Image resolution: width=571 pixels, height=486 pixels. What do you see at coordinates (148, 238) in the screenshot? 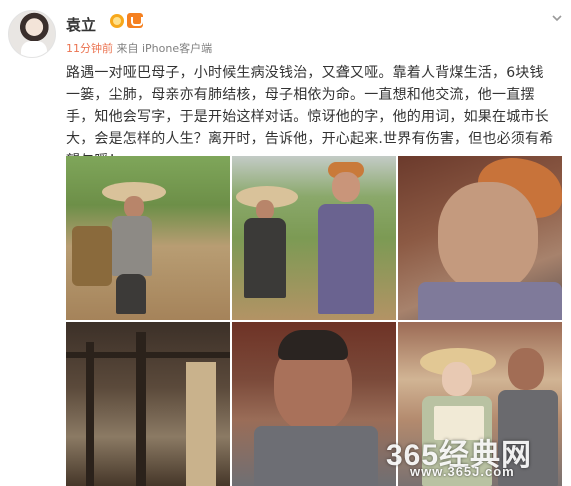
I see `photo-man-with-basket` at bounding box center [148, 238].